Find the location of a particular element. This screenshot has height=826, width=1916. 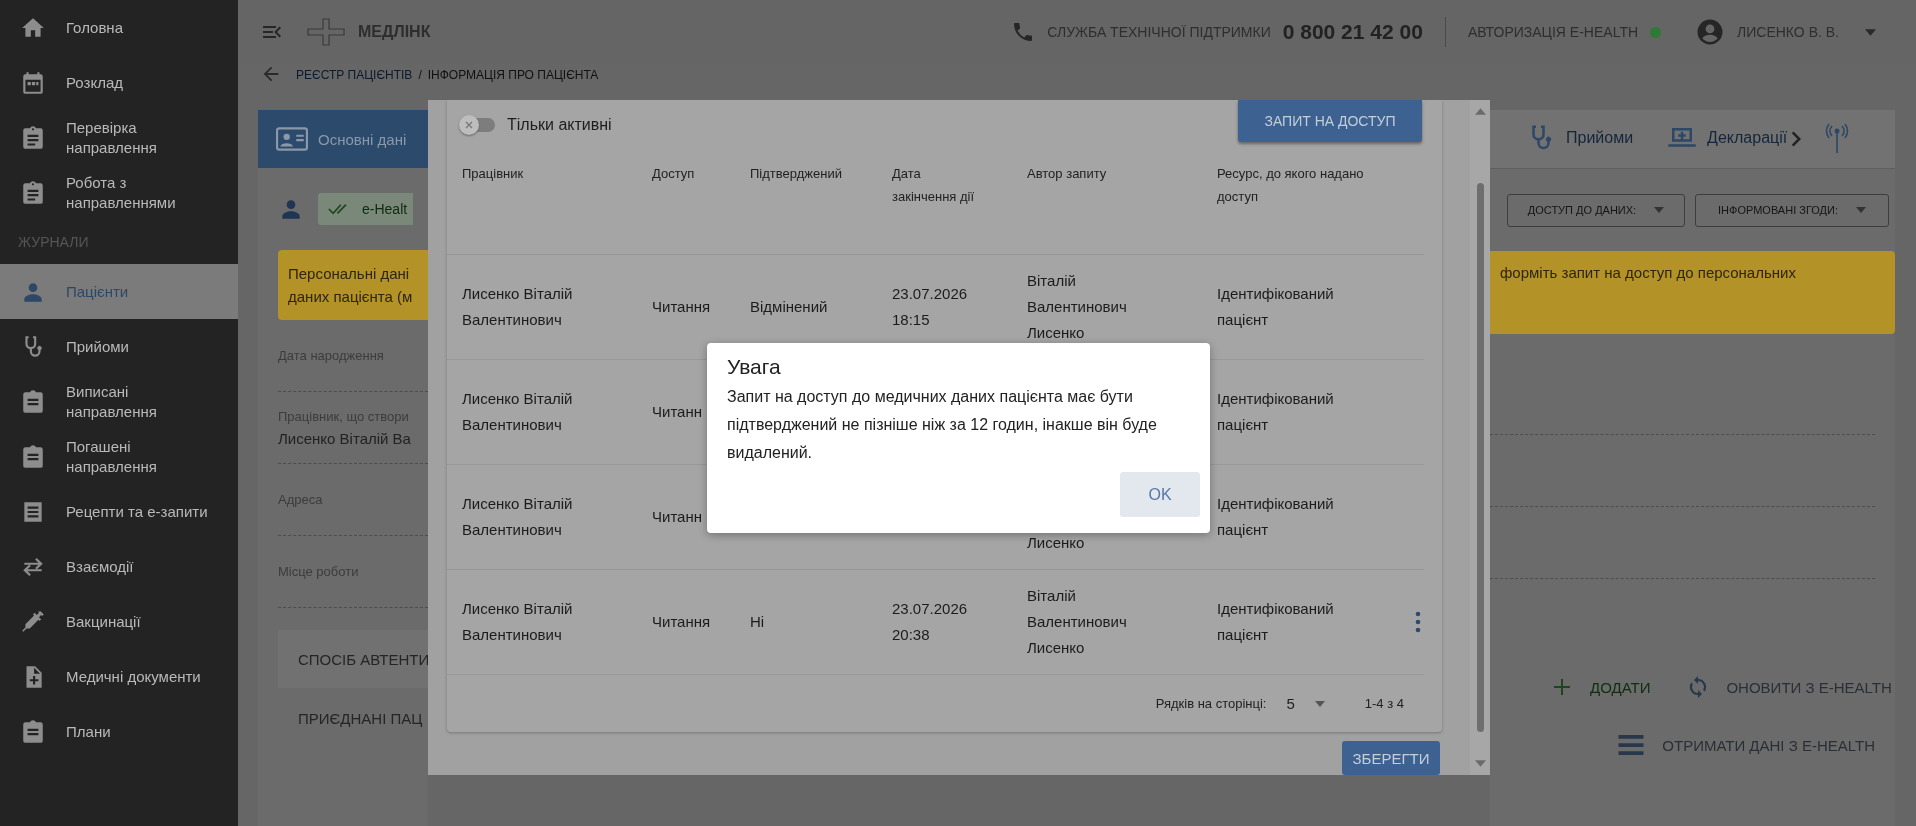

rows-per-page-label: Рядків на сторінці: is located at coordinates (1211, 703).